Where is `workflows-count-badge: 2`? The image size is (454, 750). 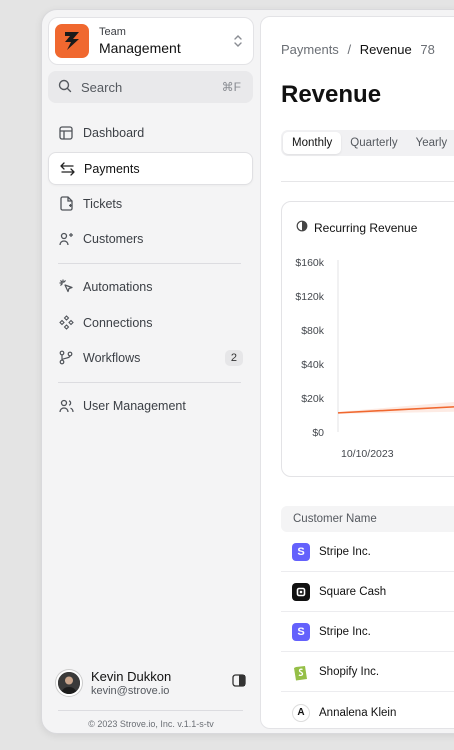 workflows-count-badge: 2 is located at coordinates (233, 357).